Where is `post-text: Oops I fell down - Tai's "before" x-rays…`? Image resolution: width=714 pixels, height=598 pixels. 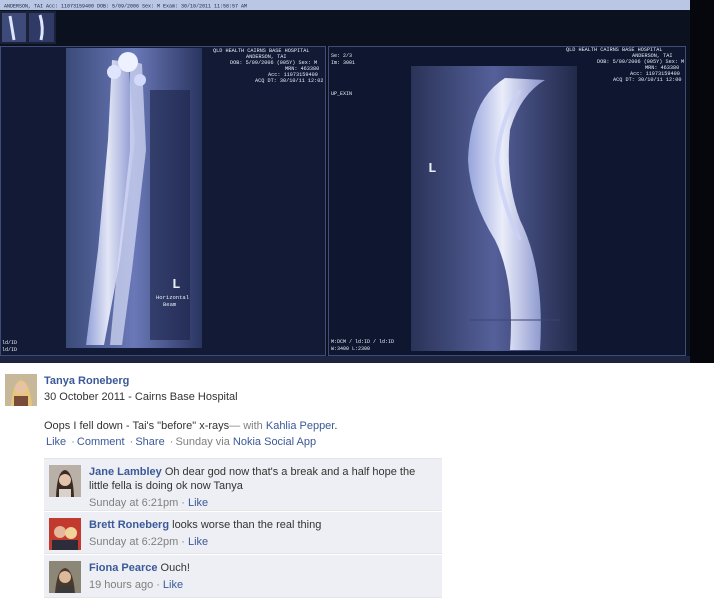
post-text: Oops I fell down - Tai's "before" x-rays… is located at coordinates (190, 426).